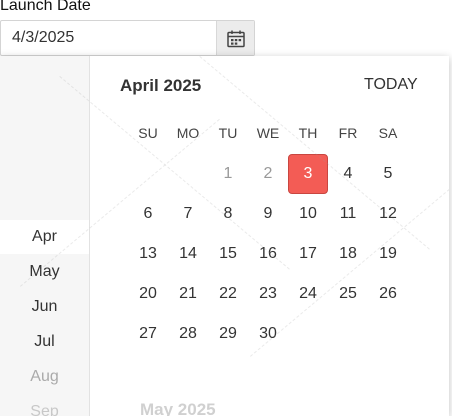  I want to click on month-item-jul: Jul, so click(44, 342).